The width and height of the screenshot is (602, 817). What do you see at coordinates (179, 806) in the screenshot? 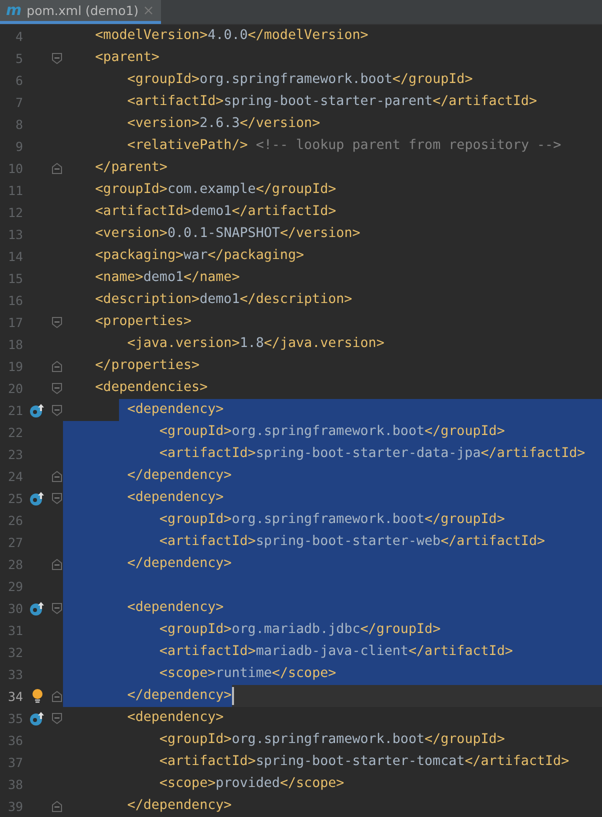
I see `code-line: </dependency>` at bounding box center [179, 806].